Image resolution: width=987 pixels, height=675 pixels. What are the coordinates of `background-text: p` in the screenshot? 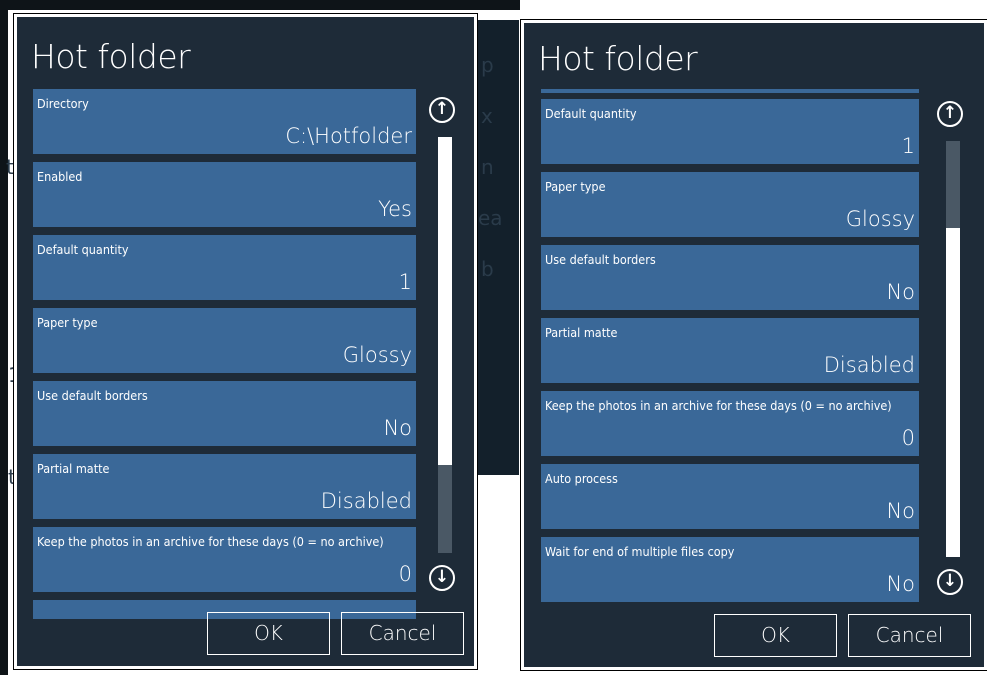 It's located at (487, 65).